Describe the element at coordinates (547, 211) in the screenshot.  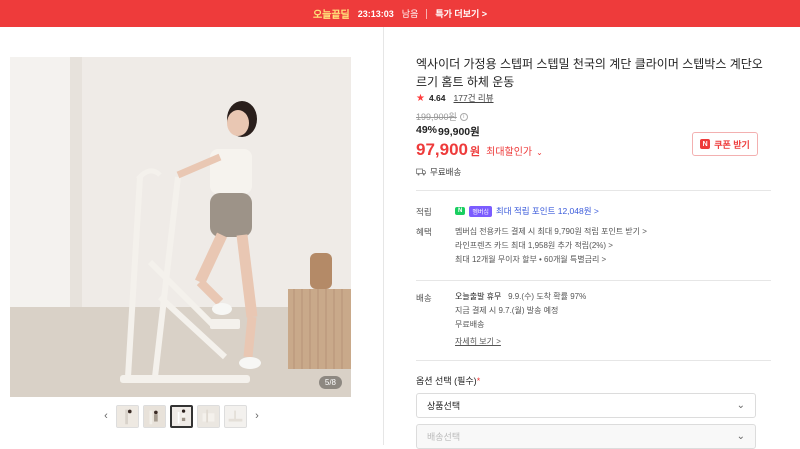
I see `max-points-text: 최대 적립 포인트 12,048원 >` at that location.